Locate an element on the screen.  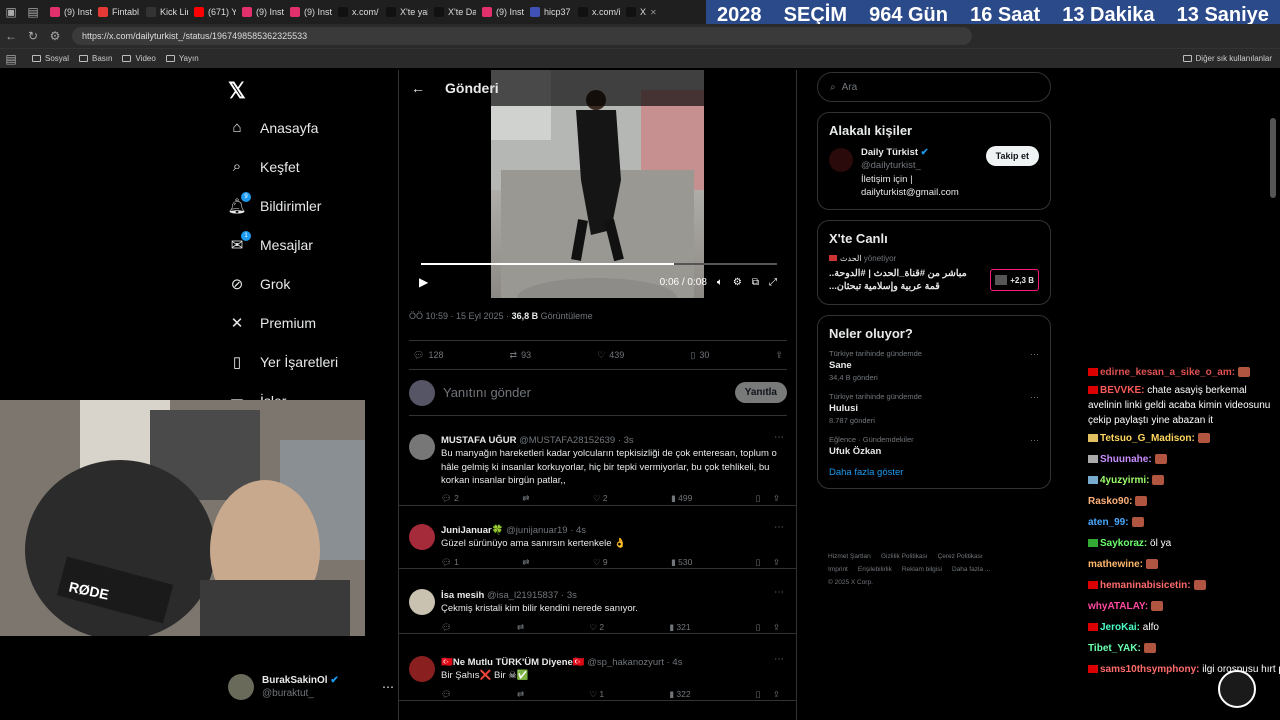
chat-username: Tetsuo_G_Madison: is located at coordinates (1147, 438).